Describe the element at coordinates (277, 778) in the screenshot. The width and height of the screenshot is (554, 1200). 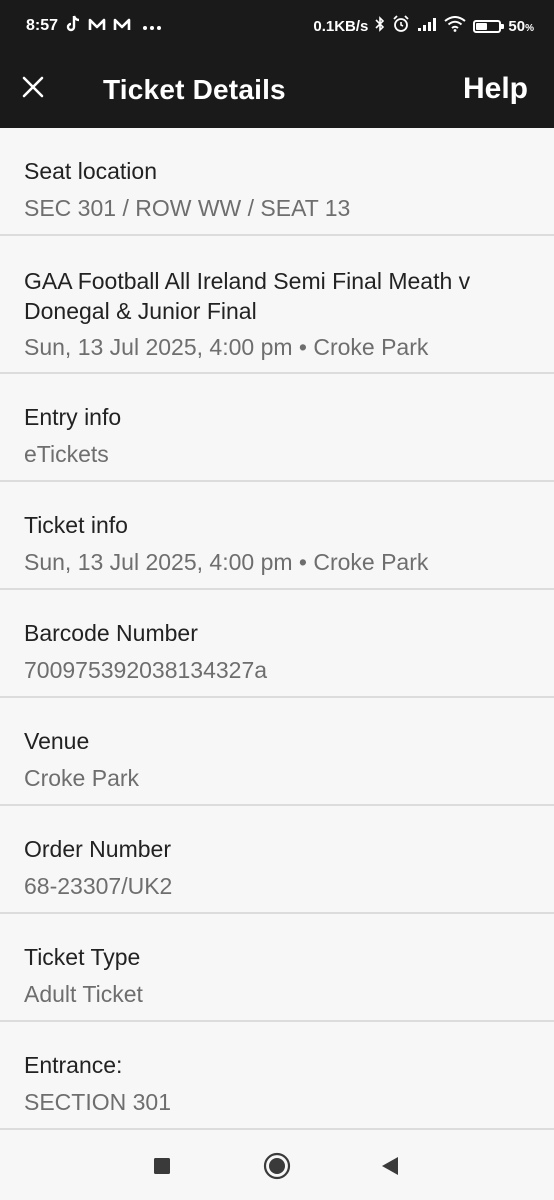
I see `detail-value: Croke Park` at that location.